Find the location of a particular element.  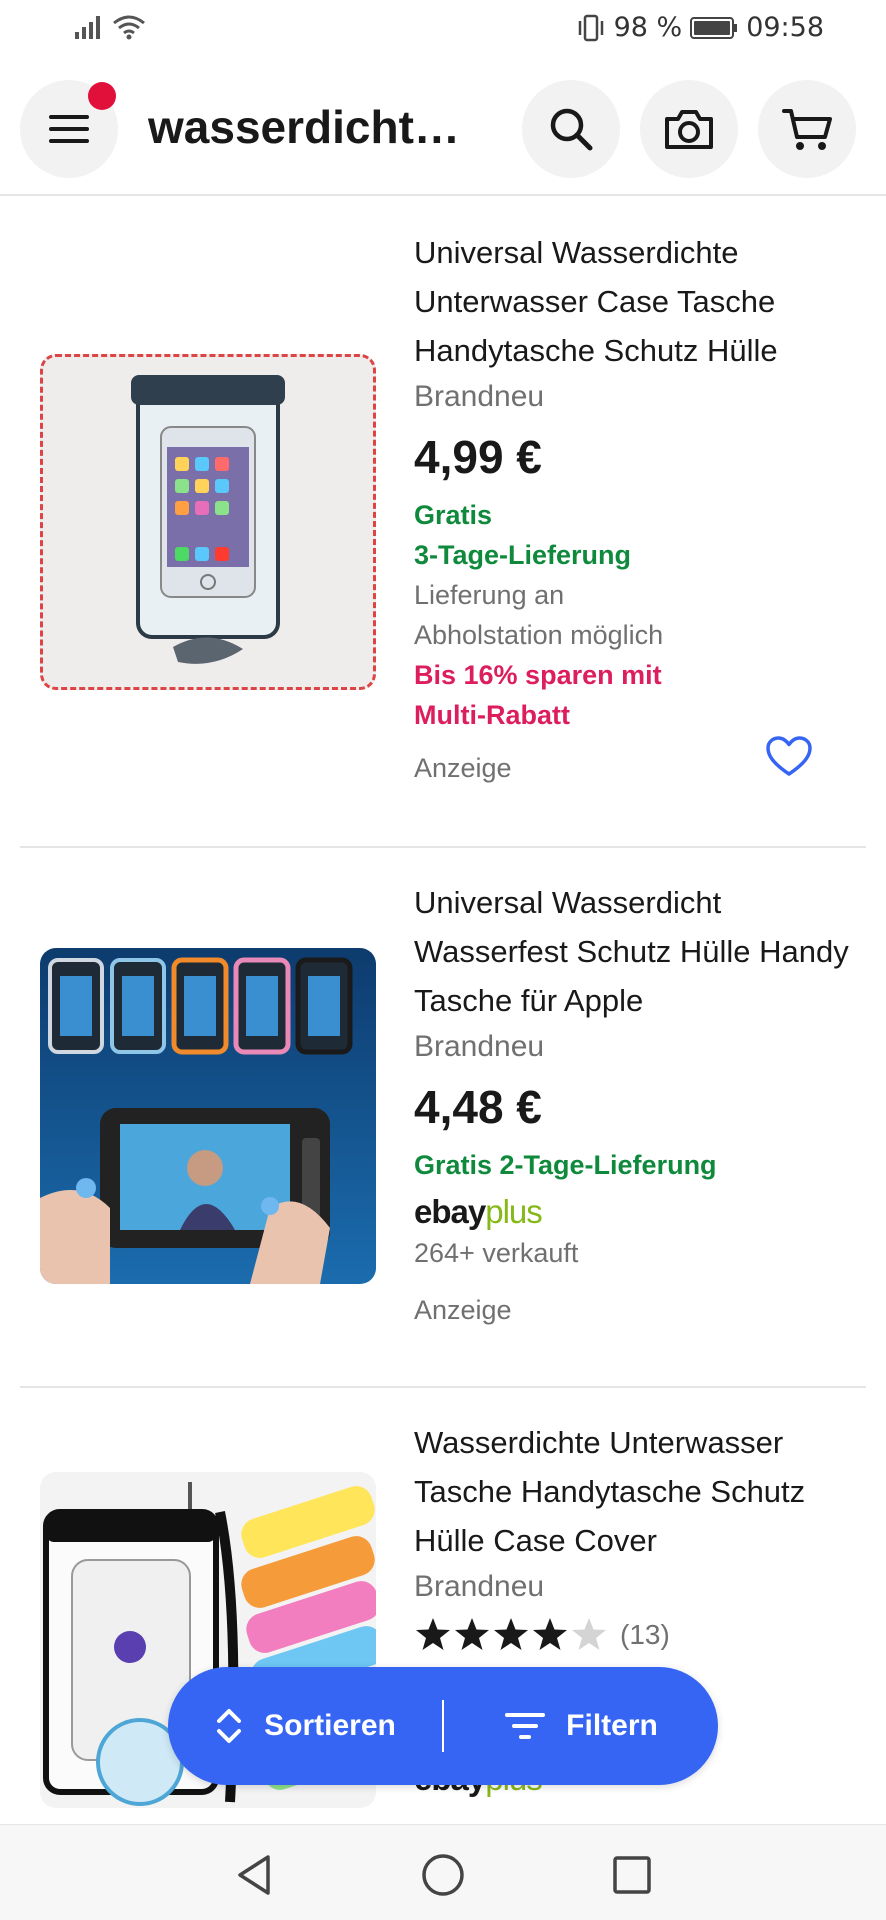

promo-text: Bis 16% sparen mit is located at coordinates (538, 675).